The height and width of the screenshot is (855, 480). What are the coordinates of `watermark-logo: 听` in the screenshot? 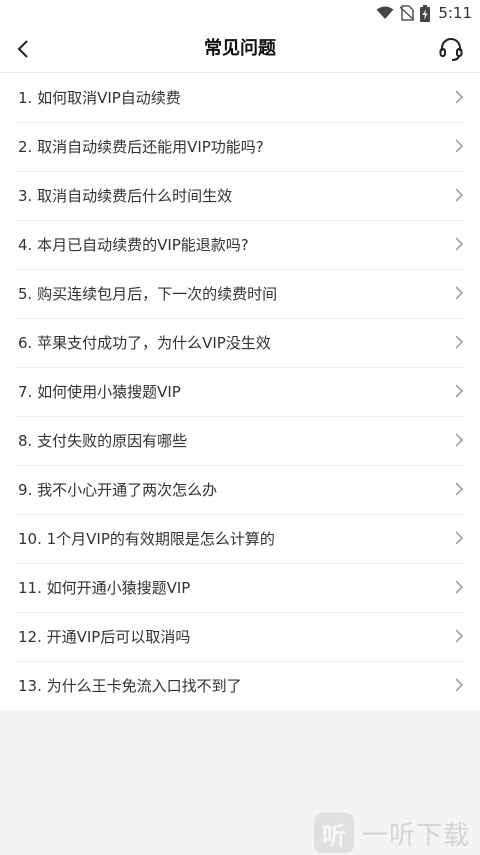 It's located at (334, 833).